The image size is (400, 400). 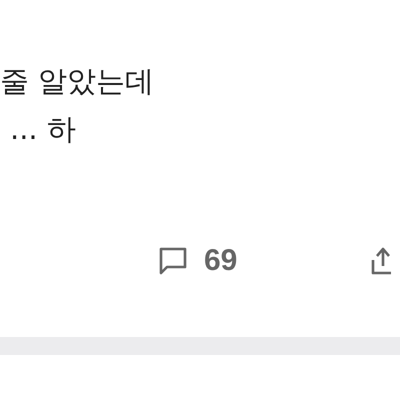 I want to click on share-icon, so click(x=381, y=261).